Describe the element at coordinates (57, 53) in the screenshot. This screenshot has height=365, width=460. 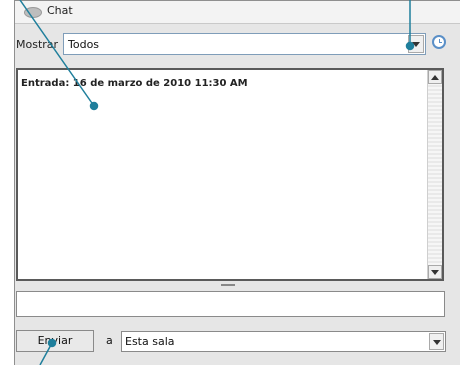
I see `callout-line-log` at that location.